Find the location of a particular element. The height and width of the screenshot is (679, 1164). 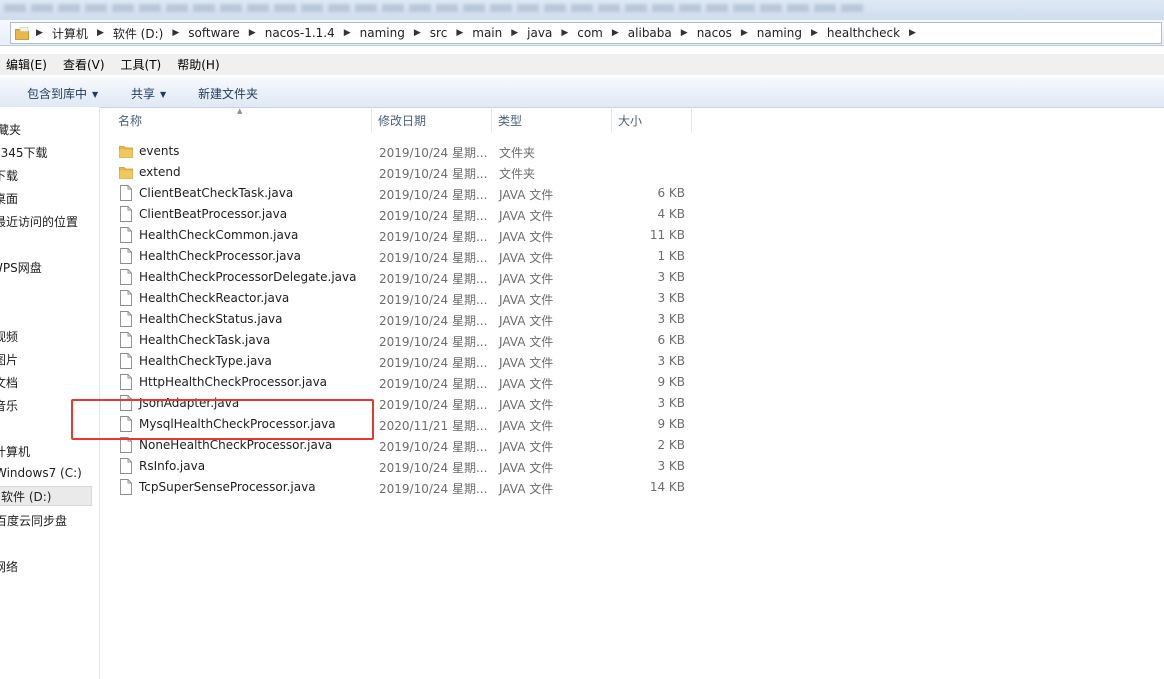

file-name: HealthCheckTask.java is located at coordinates (205, 340).